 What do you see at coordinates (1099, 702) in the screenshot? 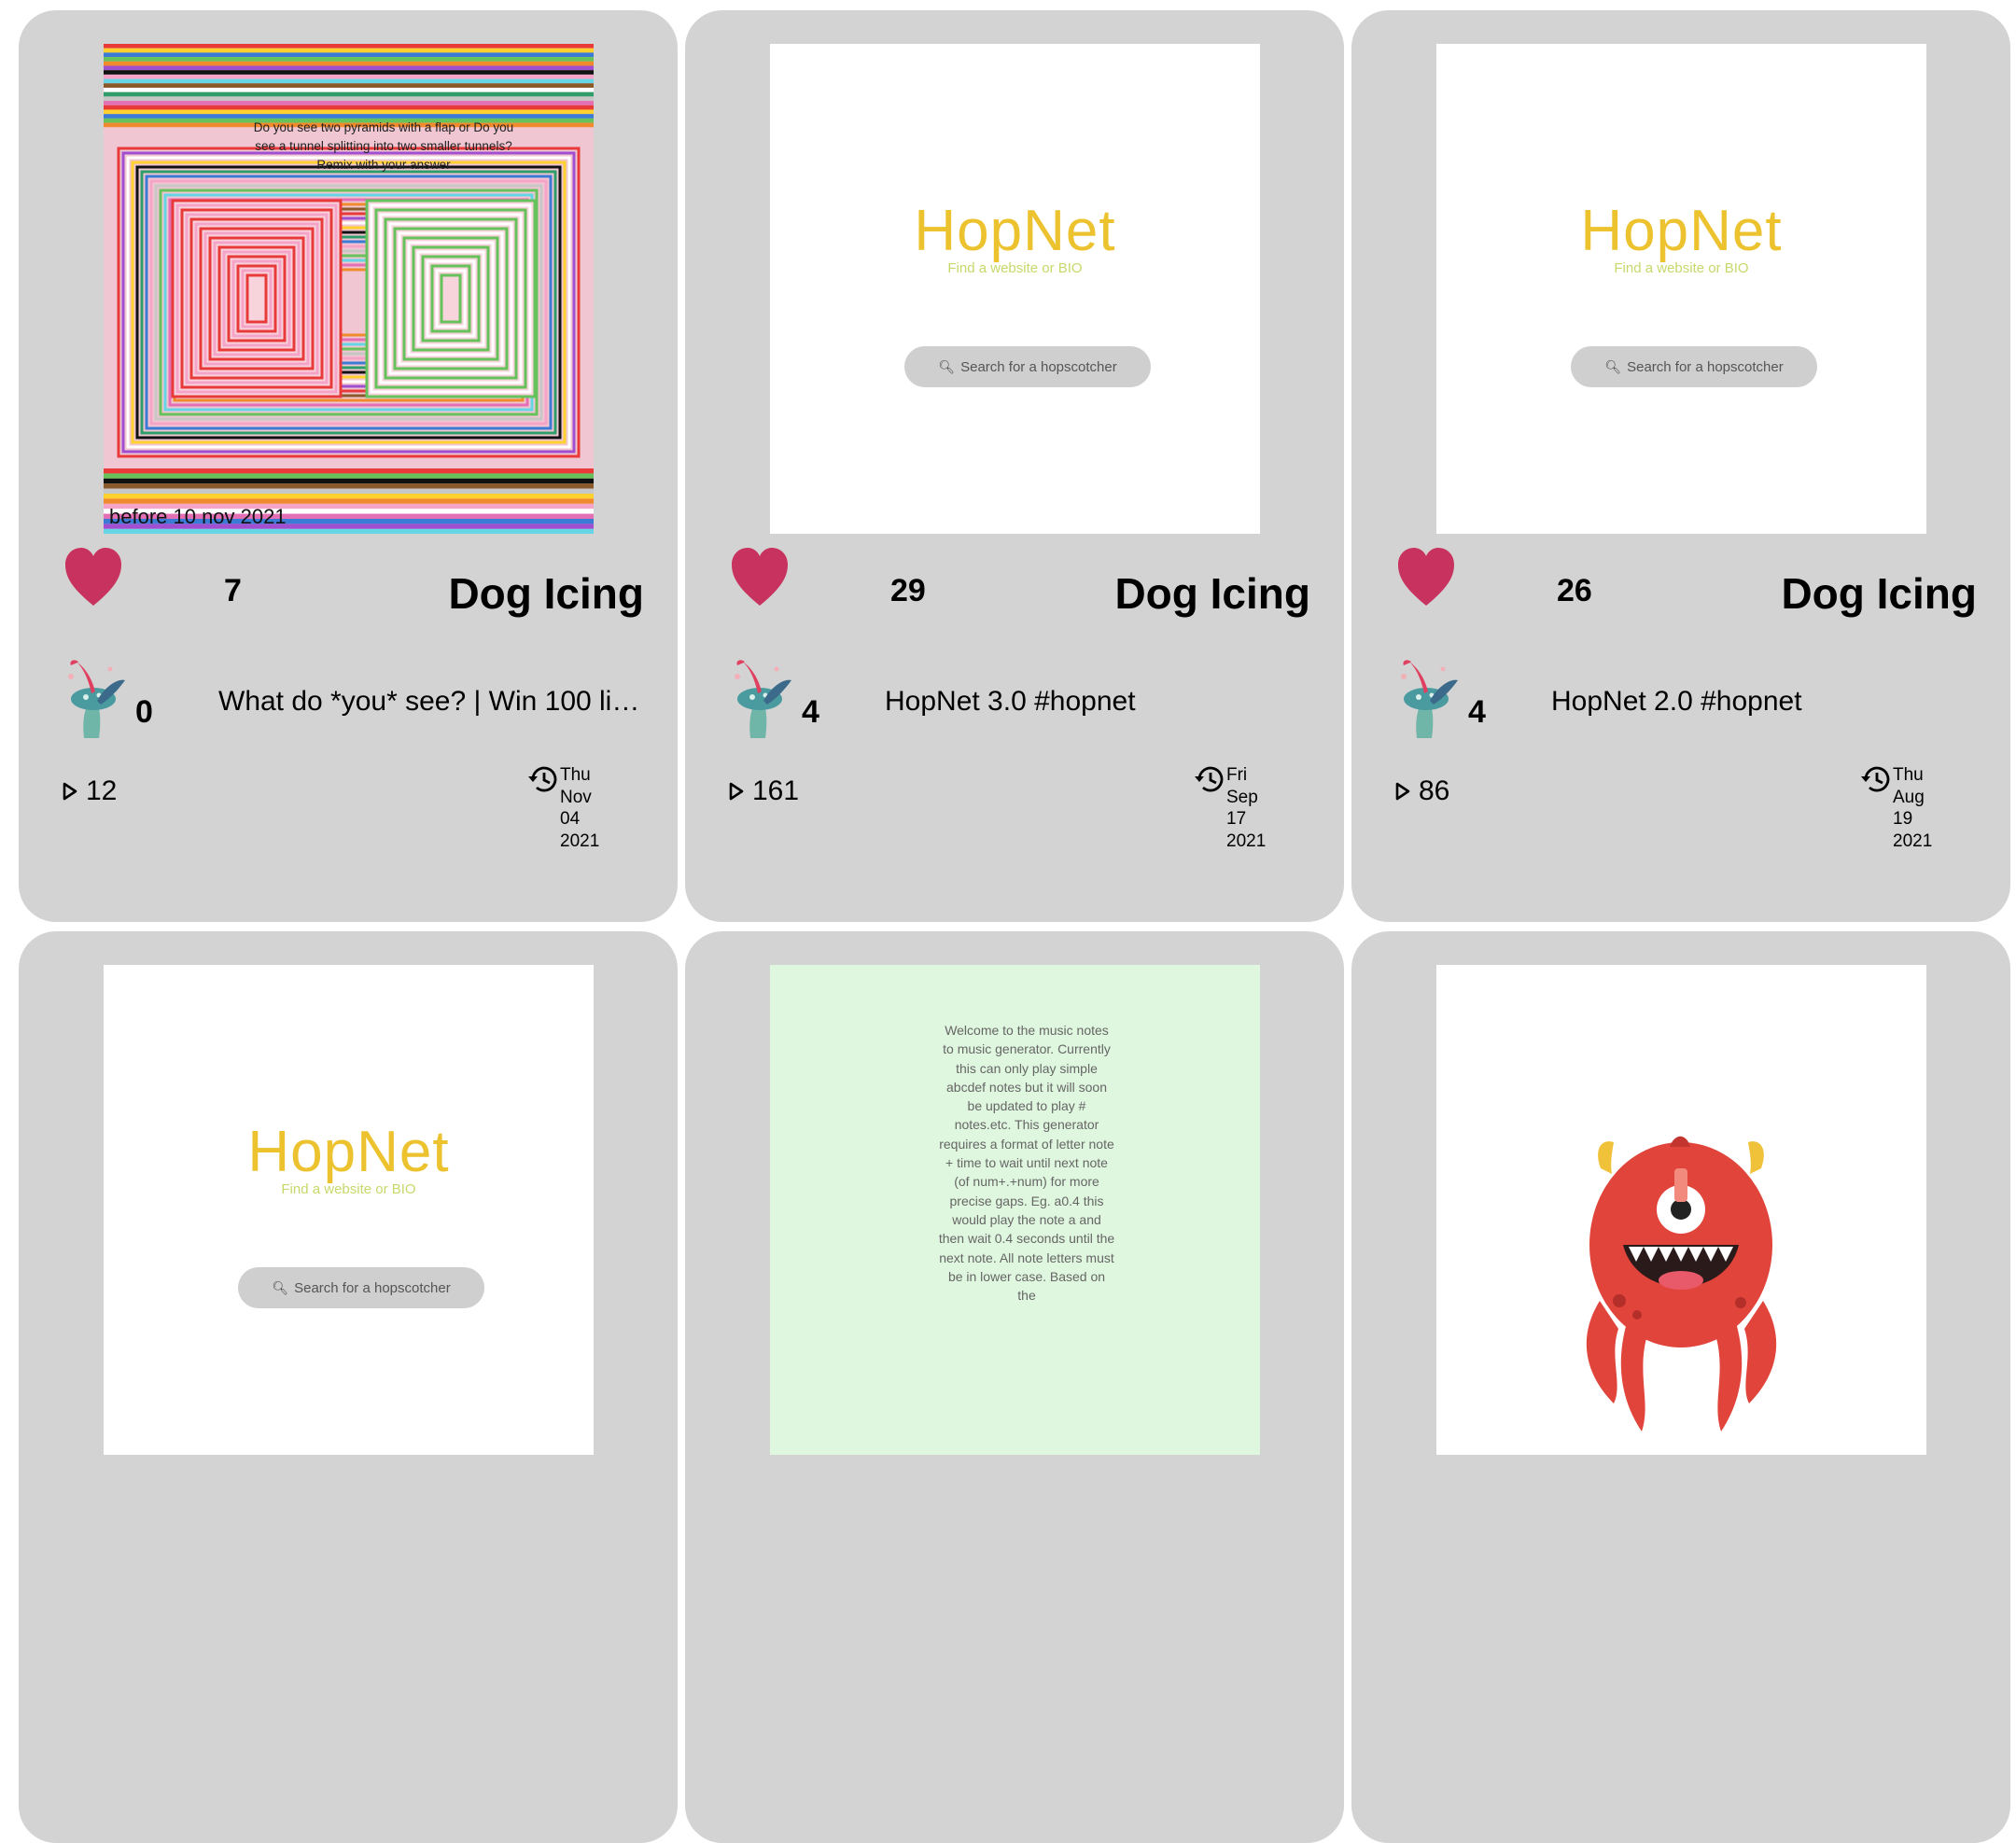
I see `project-title: HopNet 3.0 #hopnet` at bounding box center [1099, 702].